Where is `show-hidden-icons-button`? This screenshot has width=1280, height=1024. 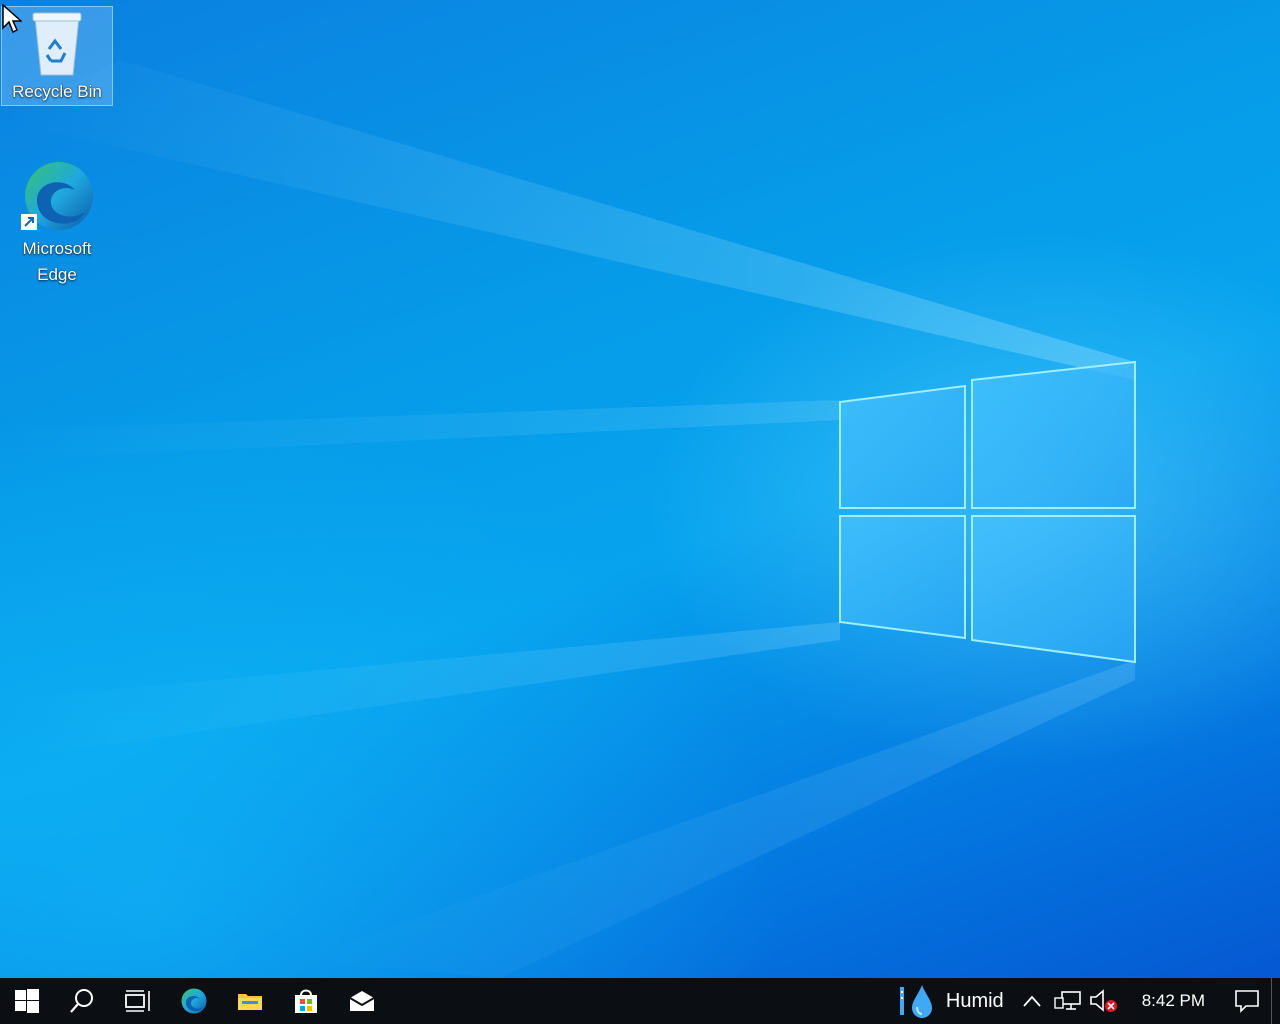 show-hidden-icons-button is located at coordinates (1032, 1001).